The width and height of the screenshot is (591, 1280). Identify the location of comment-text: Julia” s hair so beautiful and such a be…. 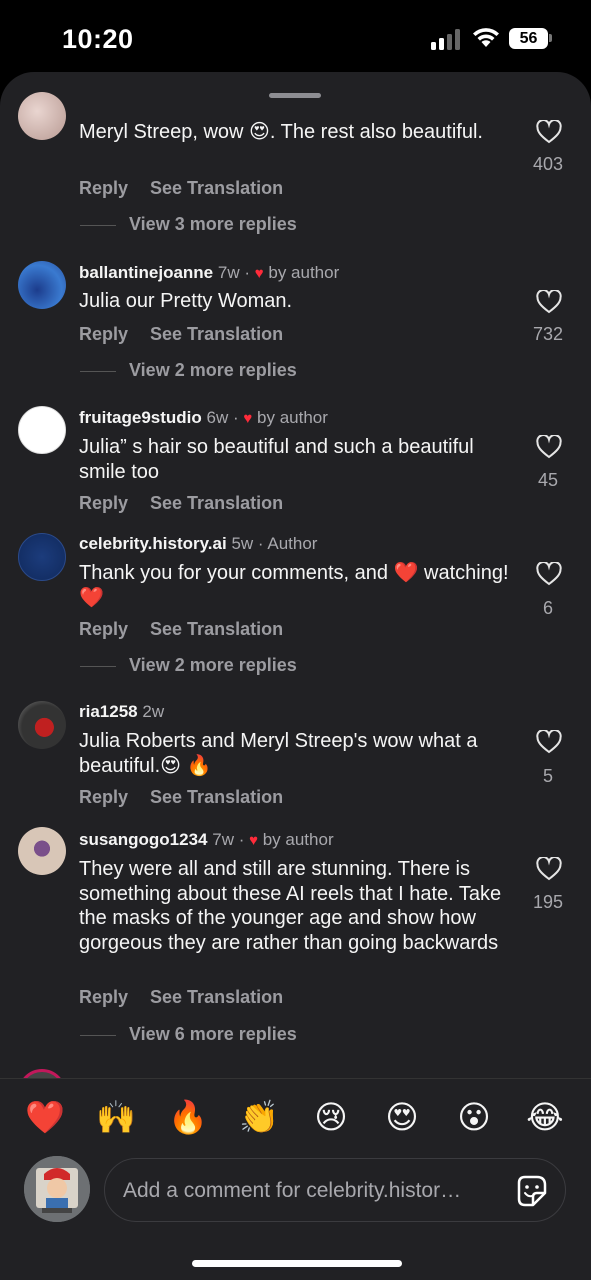
(276, 459).